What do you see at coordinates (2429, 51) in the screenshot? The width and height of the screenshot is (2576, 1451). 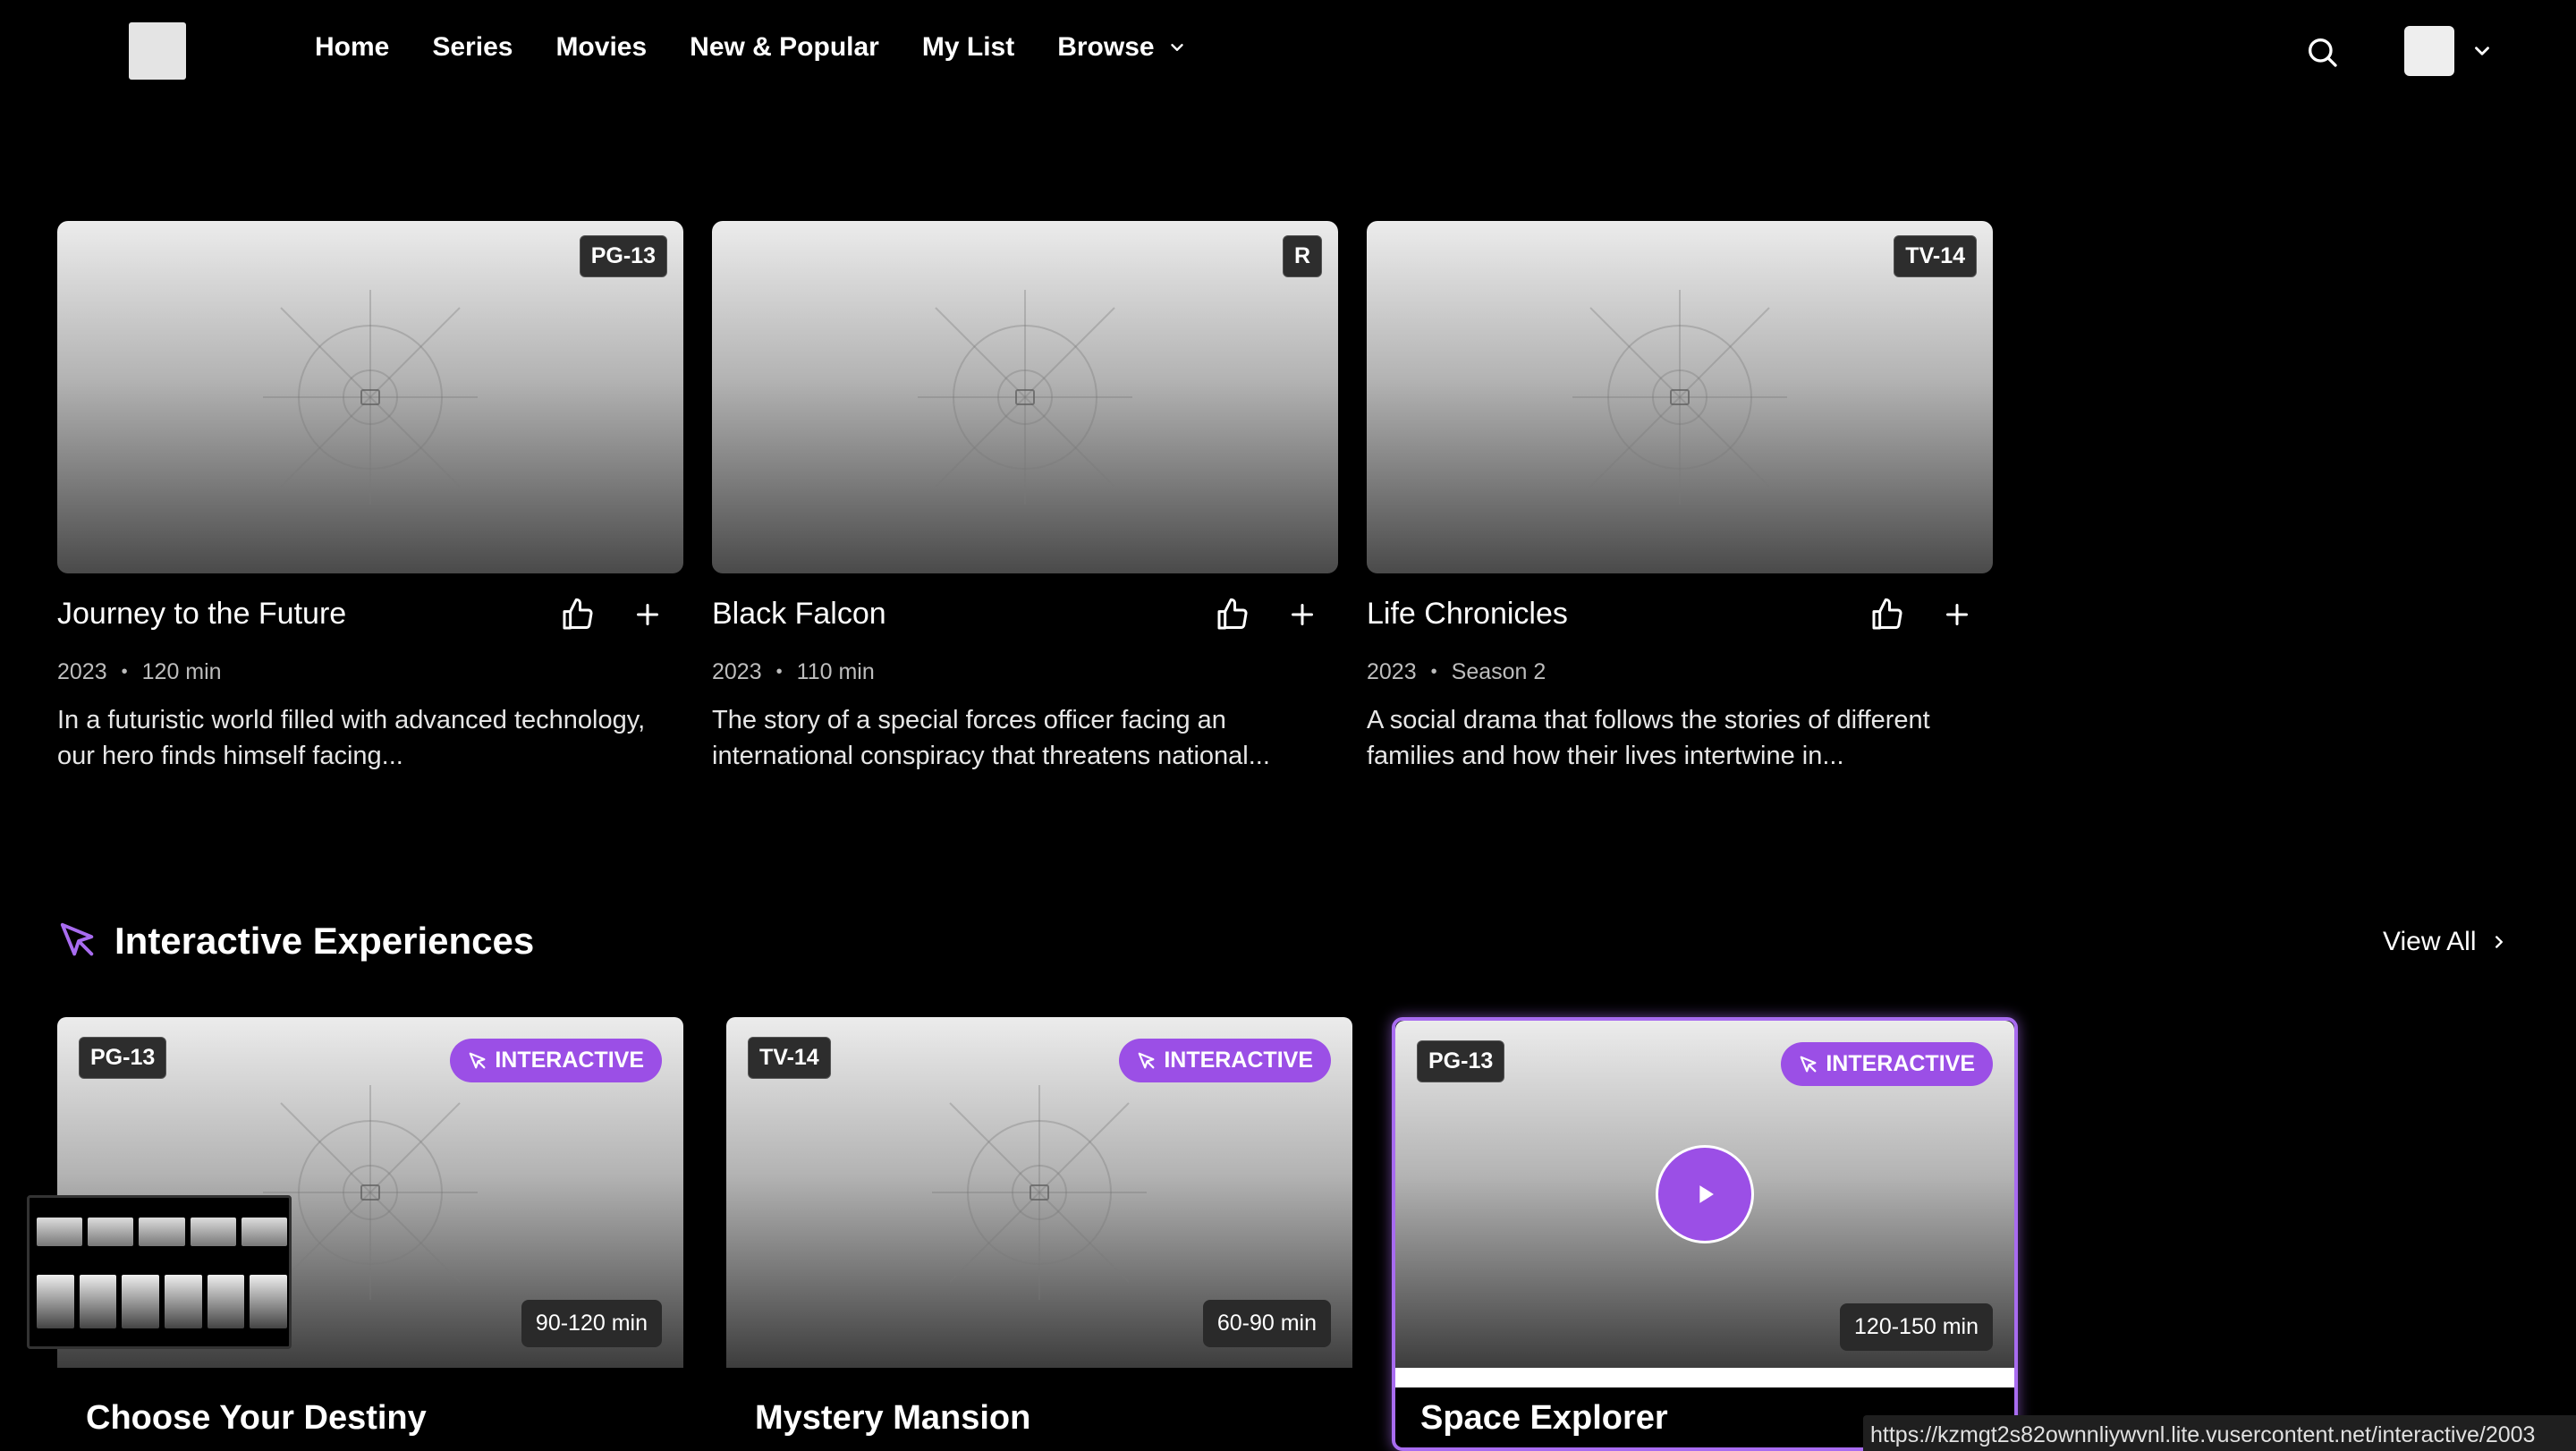 I see `avatar` at bounding box center [2429, 51].